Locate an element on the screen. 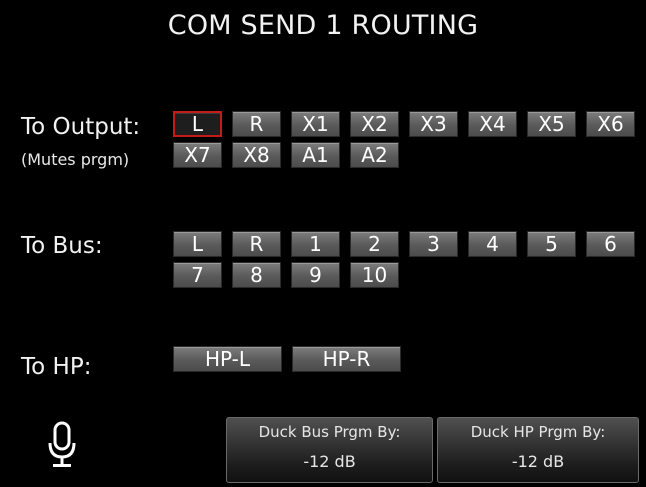 The width and height of the screenshot is (646, 487). hp-button-grid: HP-L HP-R is located at coordinates (287, 359).